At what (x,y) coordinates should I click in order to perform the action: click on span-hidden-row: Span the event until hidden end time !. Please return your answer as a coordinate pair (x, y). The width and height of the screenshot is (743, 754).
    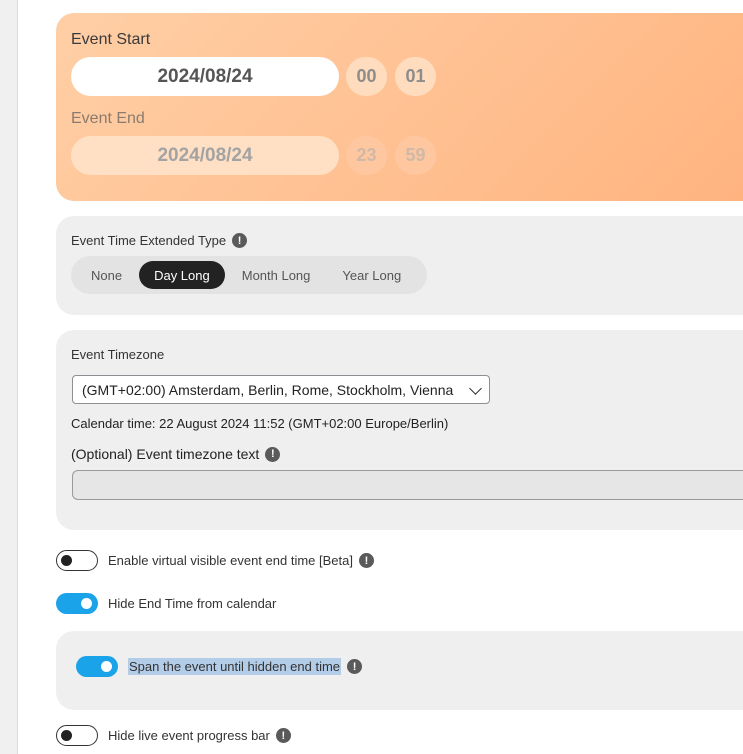
    Looking at the image, I should click on (219, 666).